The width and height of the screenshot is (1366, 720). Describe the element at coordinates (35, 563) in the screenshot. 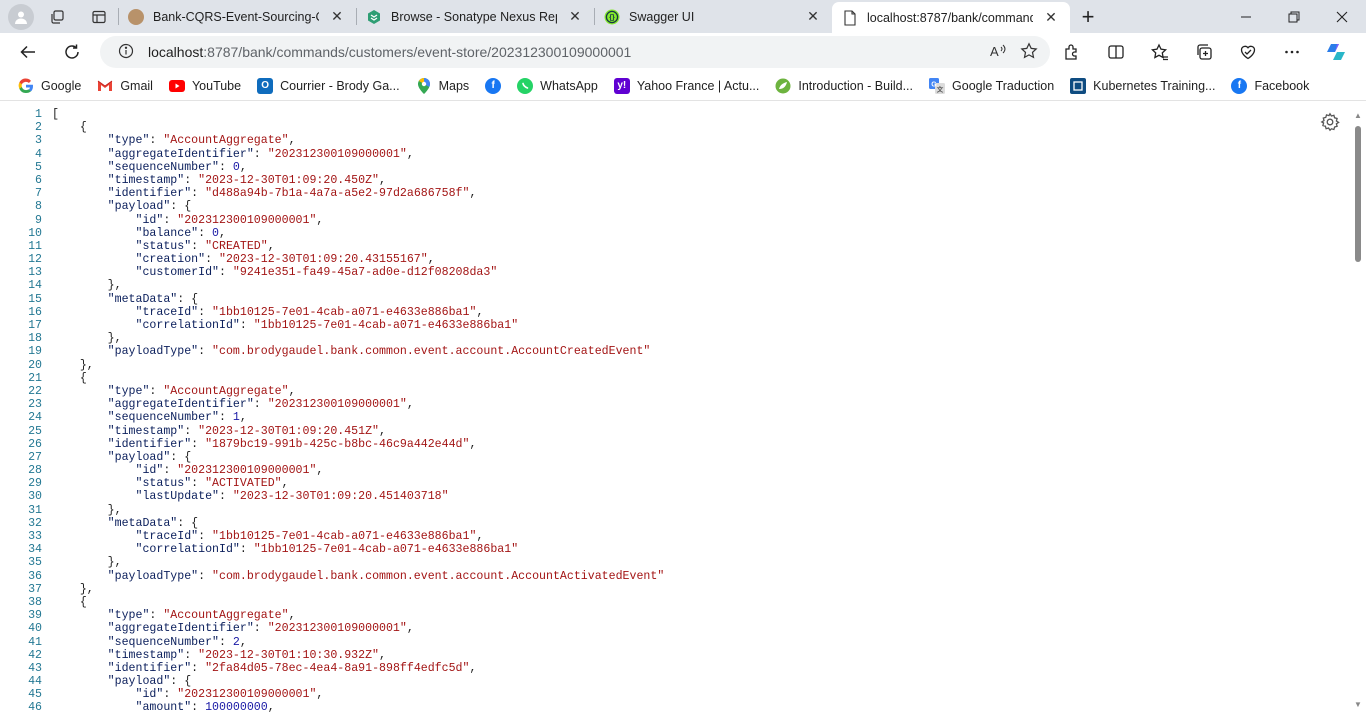

I see `line-number: 35` at that location.